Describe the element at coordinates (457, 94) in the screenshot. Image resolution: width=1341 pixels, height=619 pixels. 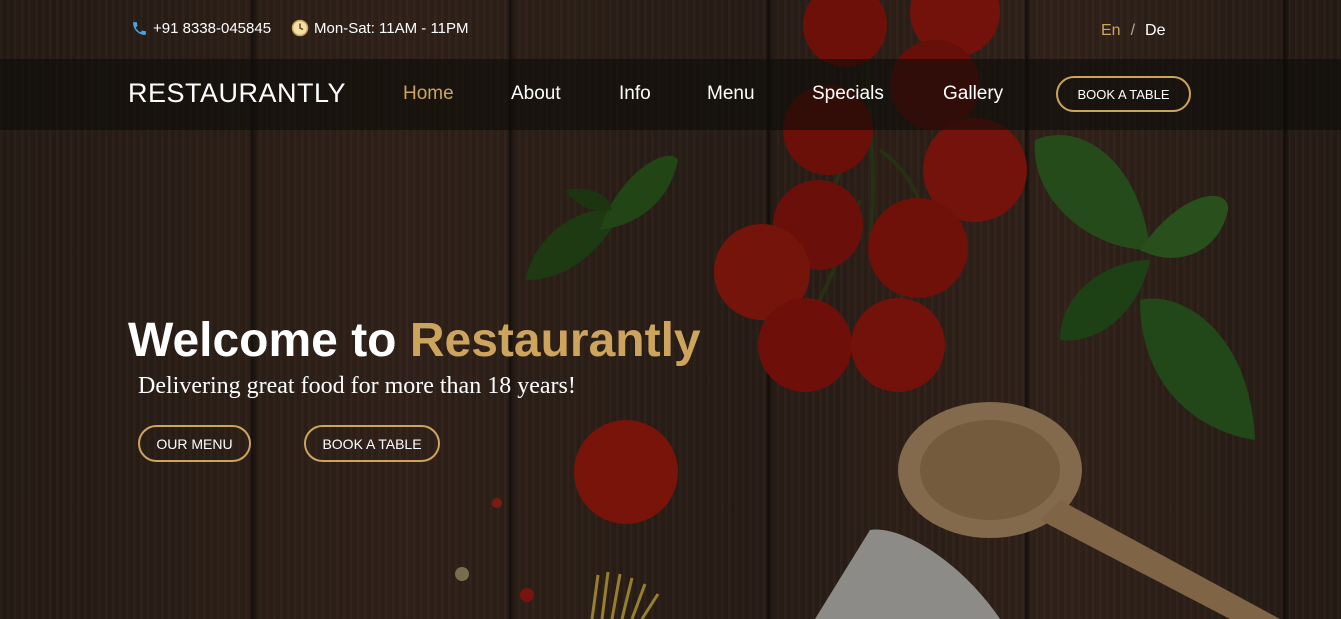
I see `nav-home: Home` at that location.